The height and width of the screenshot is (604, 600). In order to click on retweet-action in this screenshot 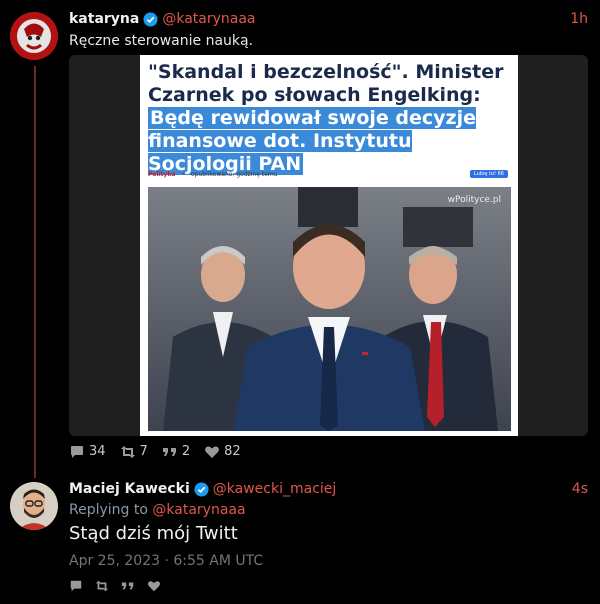, I will do `click(102, 587)`.